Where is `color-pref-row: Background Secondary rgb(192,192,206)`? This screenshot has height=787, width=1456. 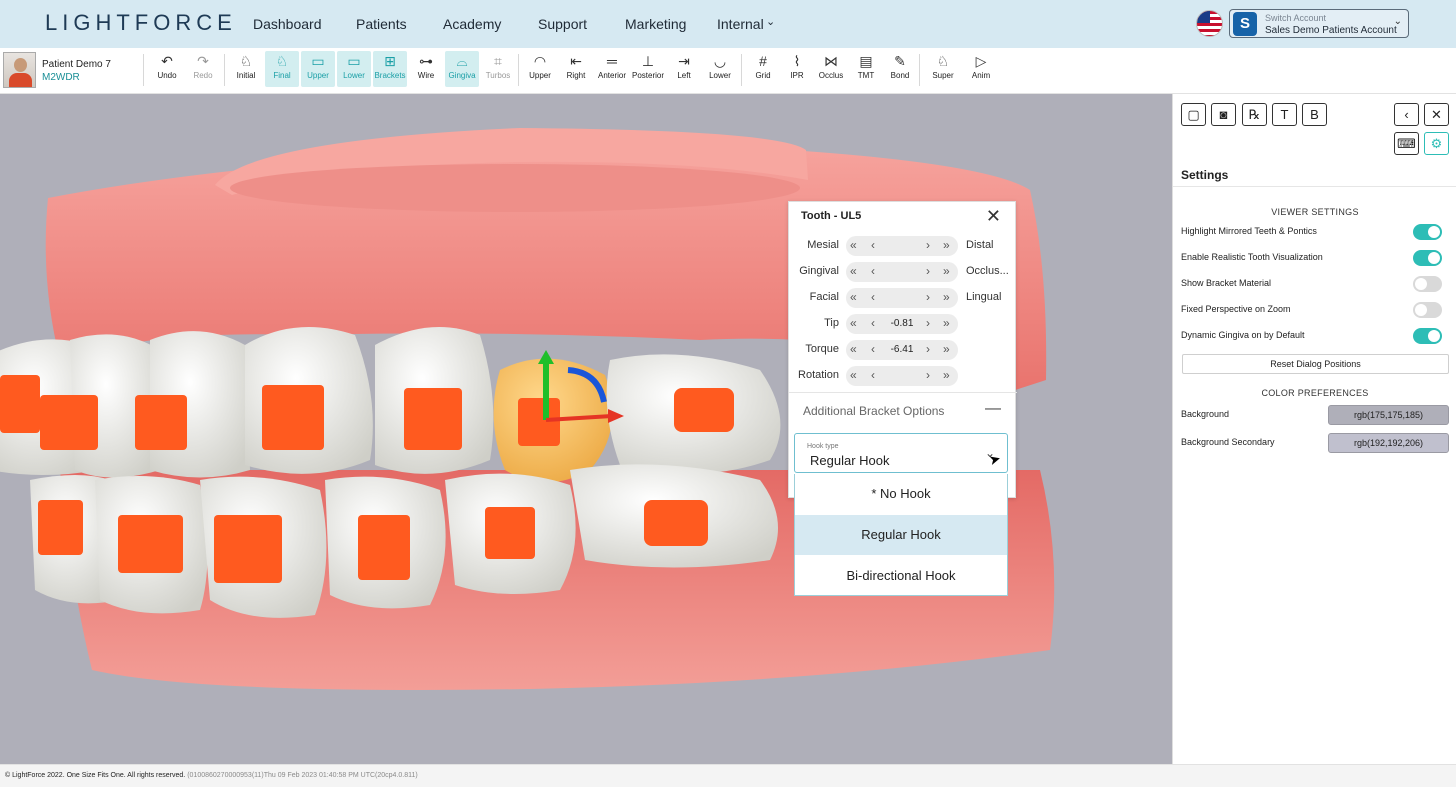 color-pref-row: Background Secondary rgb(192,192,206) is located at coordinates (1315, 443).